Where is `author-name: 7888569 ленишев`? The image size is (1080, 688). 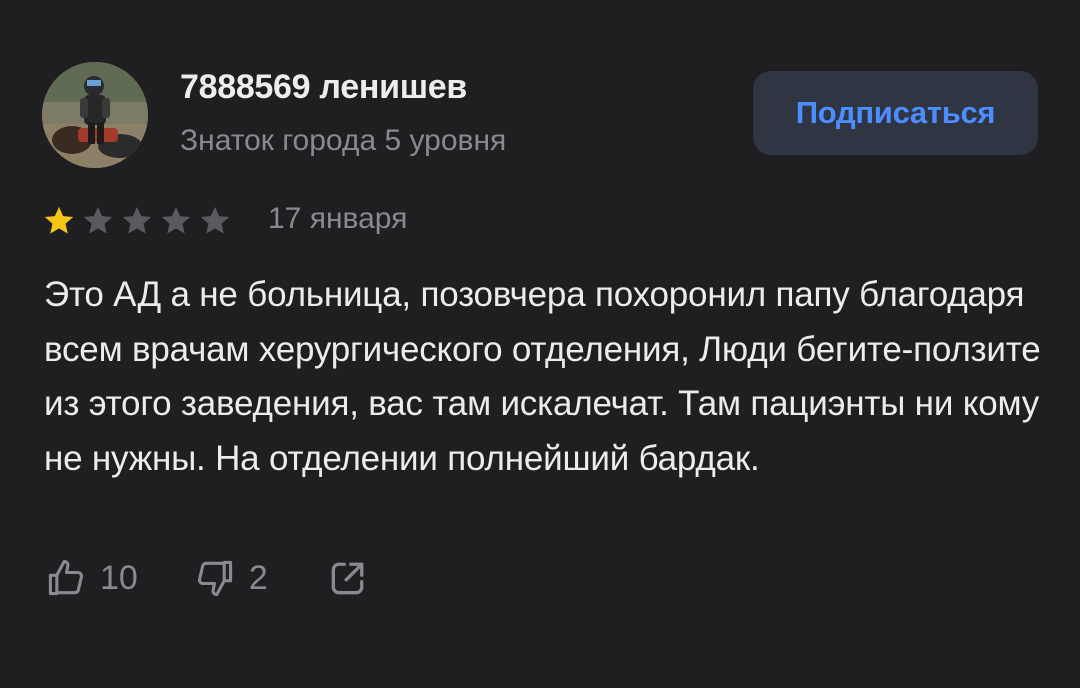 author-name: 7888569 ленишев is located at coordinates (323, 87).